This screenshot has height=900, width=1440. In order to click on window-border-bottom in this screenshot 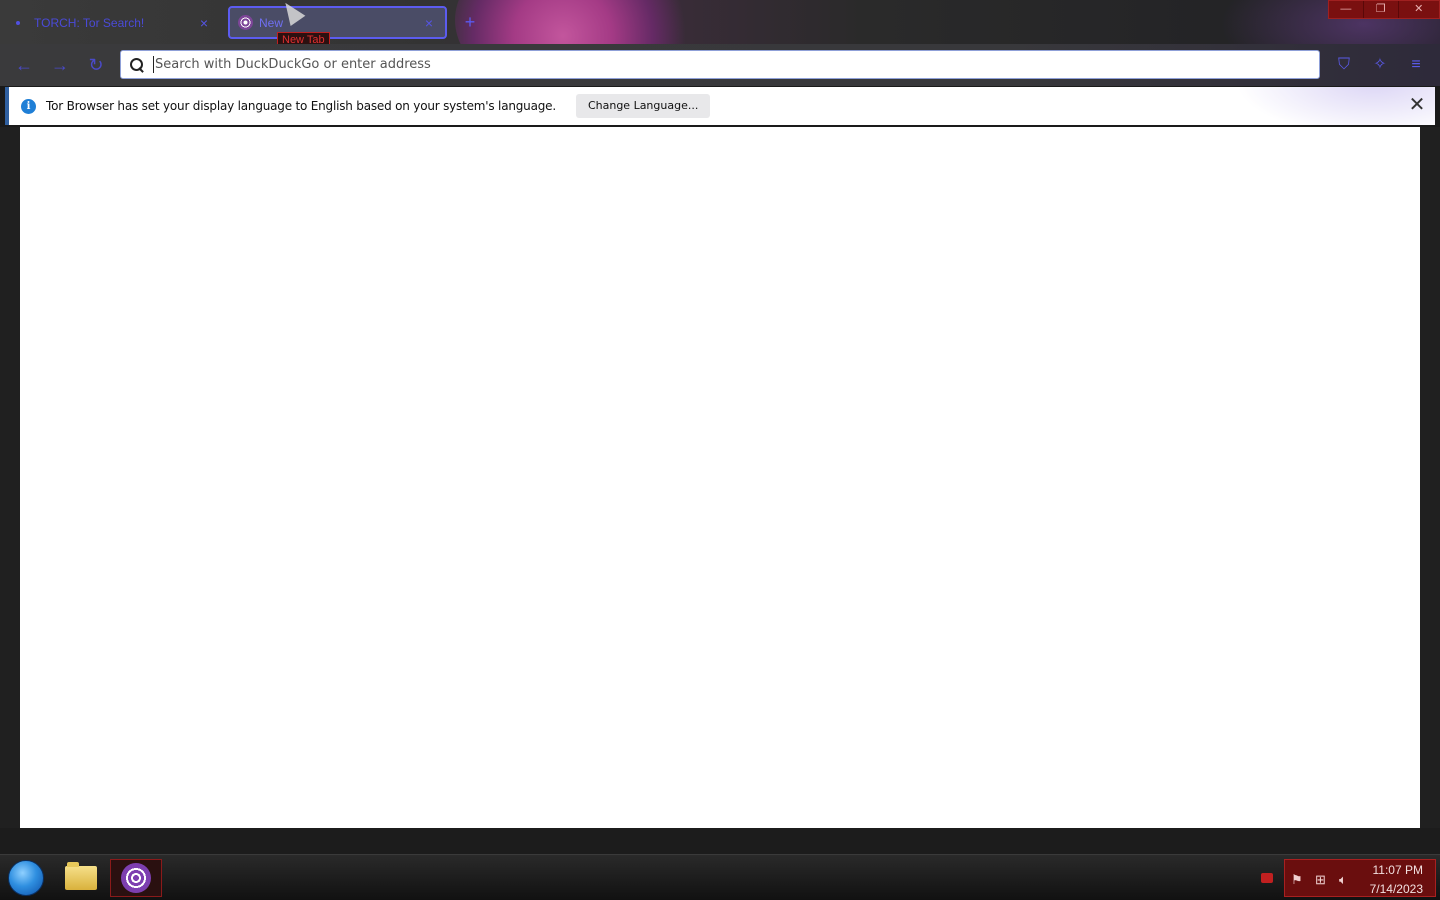, I will do `click(720, 841)`.